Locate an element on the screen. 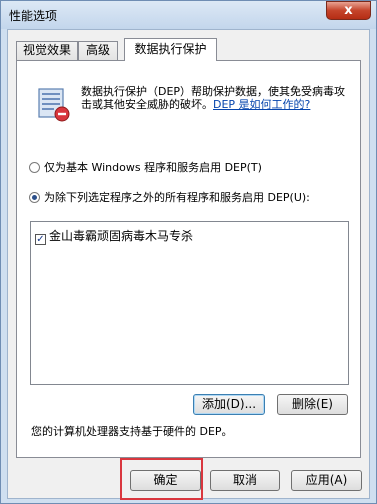 The image size is (377, 504). cancel-button-label: 取消 is located at coordinates (244, 480).